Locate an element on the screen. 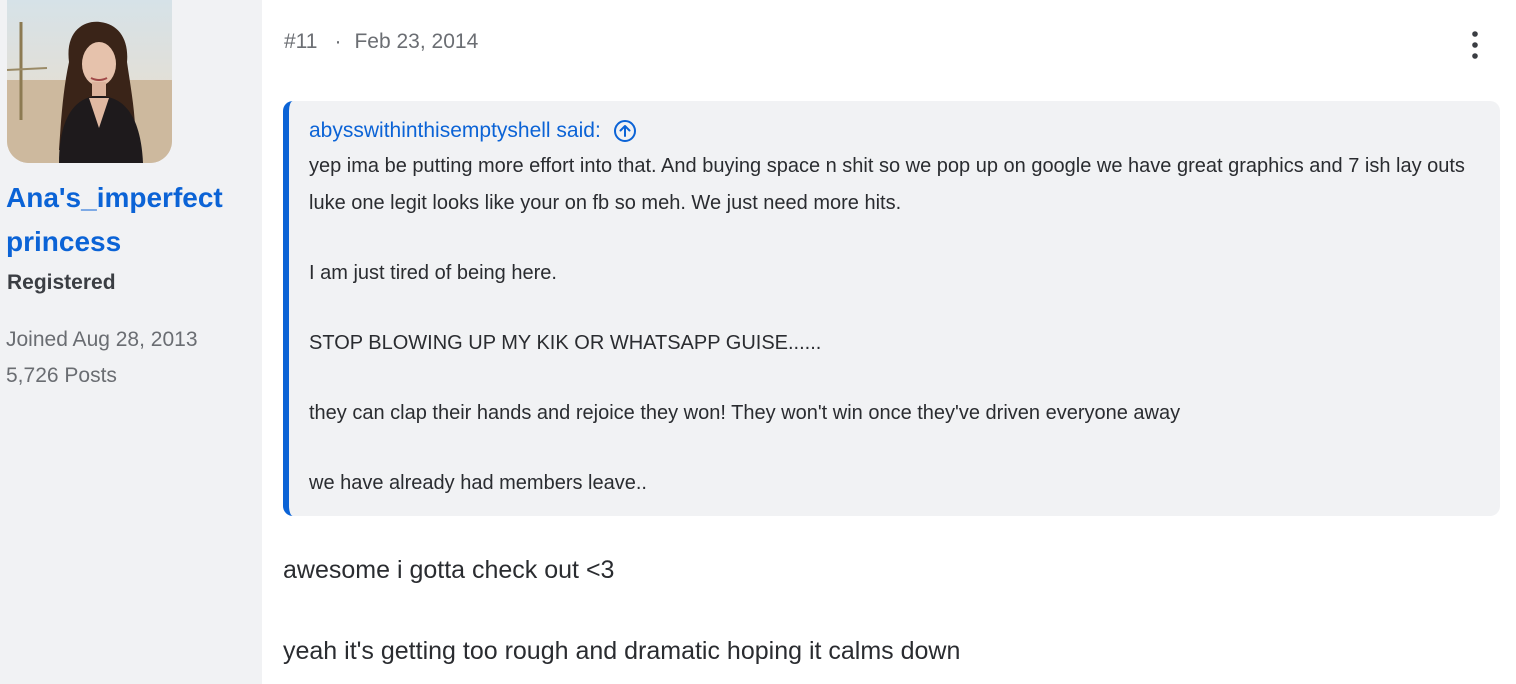  avatar-image is located at coordinates (89, 81).